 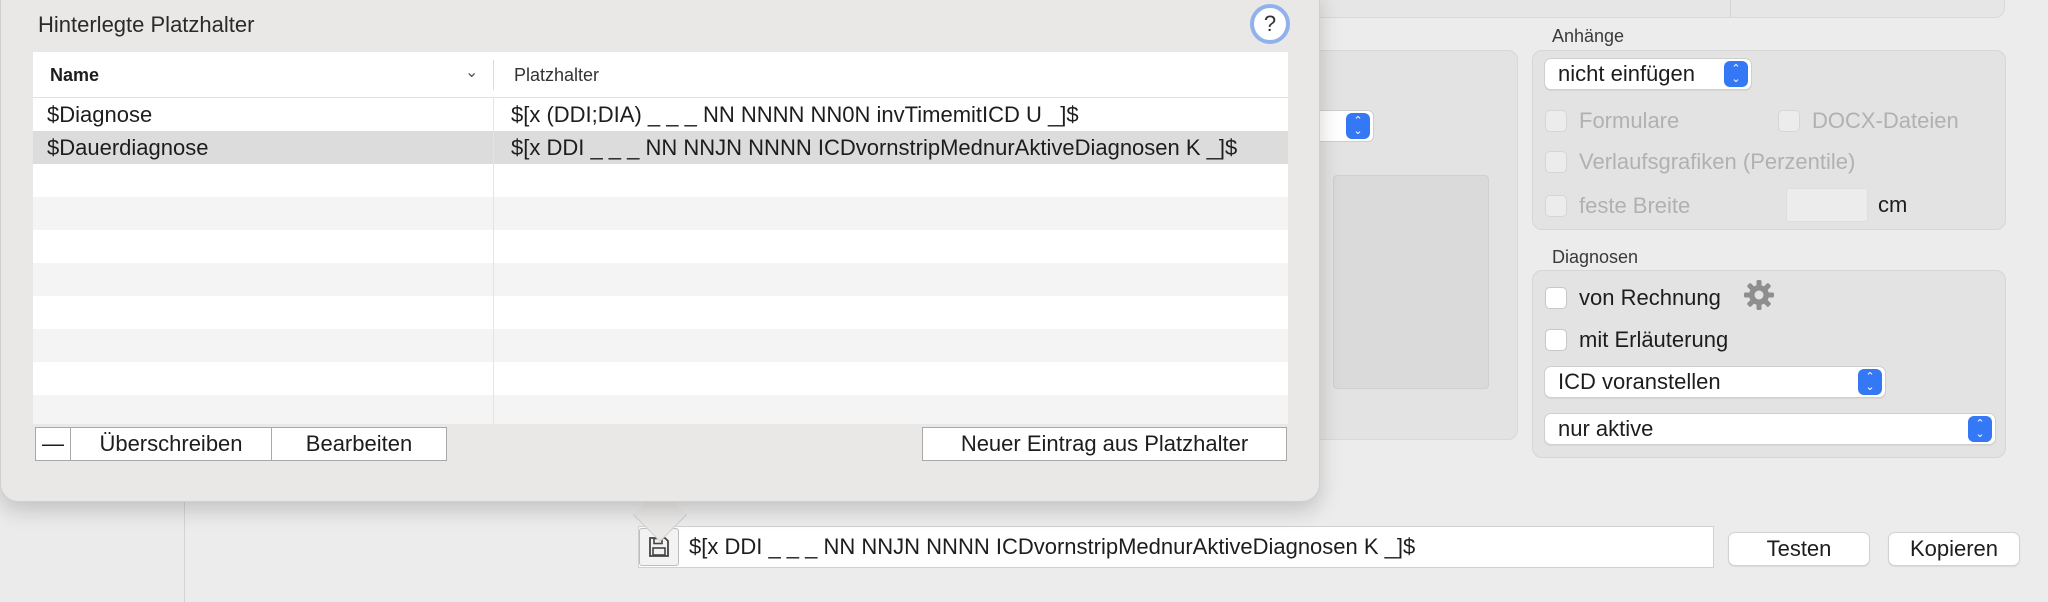 What do you see at coordinates (471, 72) in the screenshot?
I see `chevron-down-icon: ⌄` at bounding box center [471, 72].